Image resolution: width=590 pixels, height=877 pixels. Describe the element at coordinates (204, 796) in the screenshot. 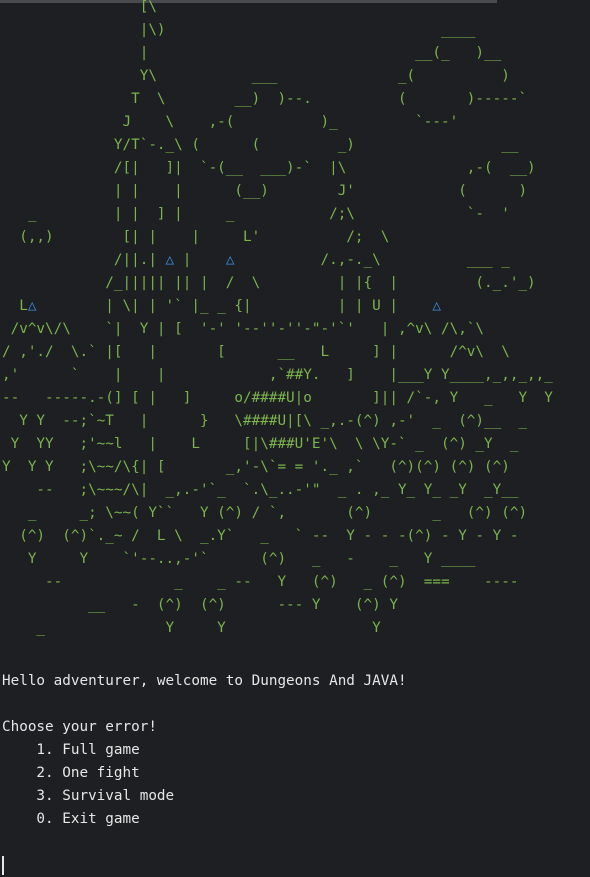

I see `menu-option-survival-mode: 3. Survival mode` at that location.